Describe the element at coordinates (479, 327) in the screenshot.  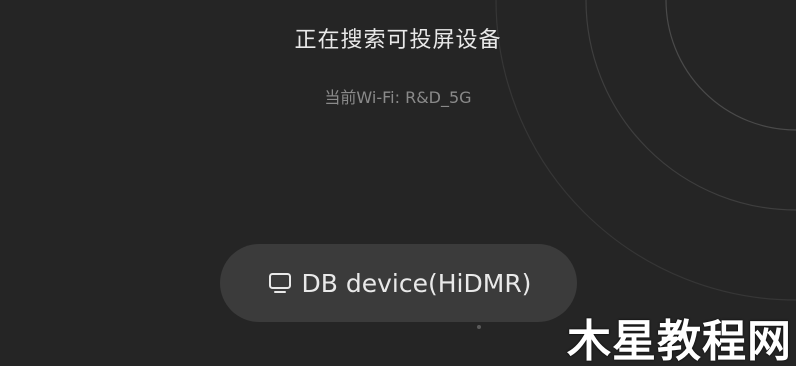
I see `page-indicator-dot` at that location.